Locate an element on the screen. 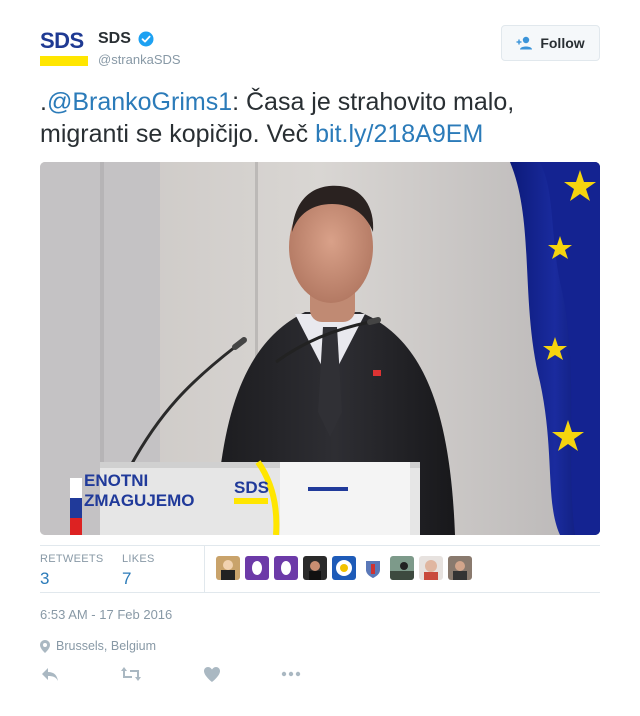  tweet-location: Brussels, Belgium is located at coordinates (98, 646).